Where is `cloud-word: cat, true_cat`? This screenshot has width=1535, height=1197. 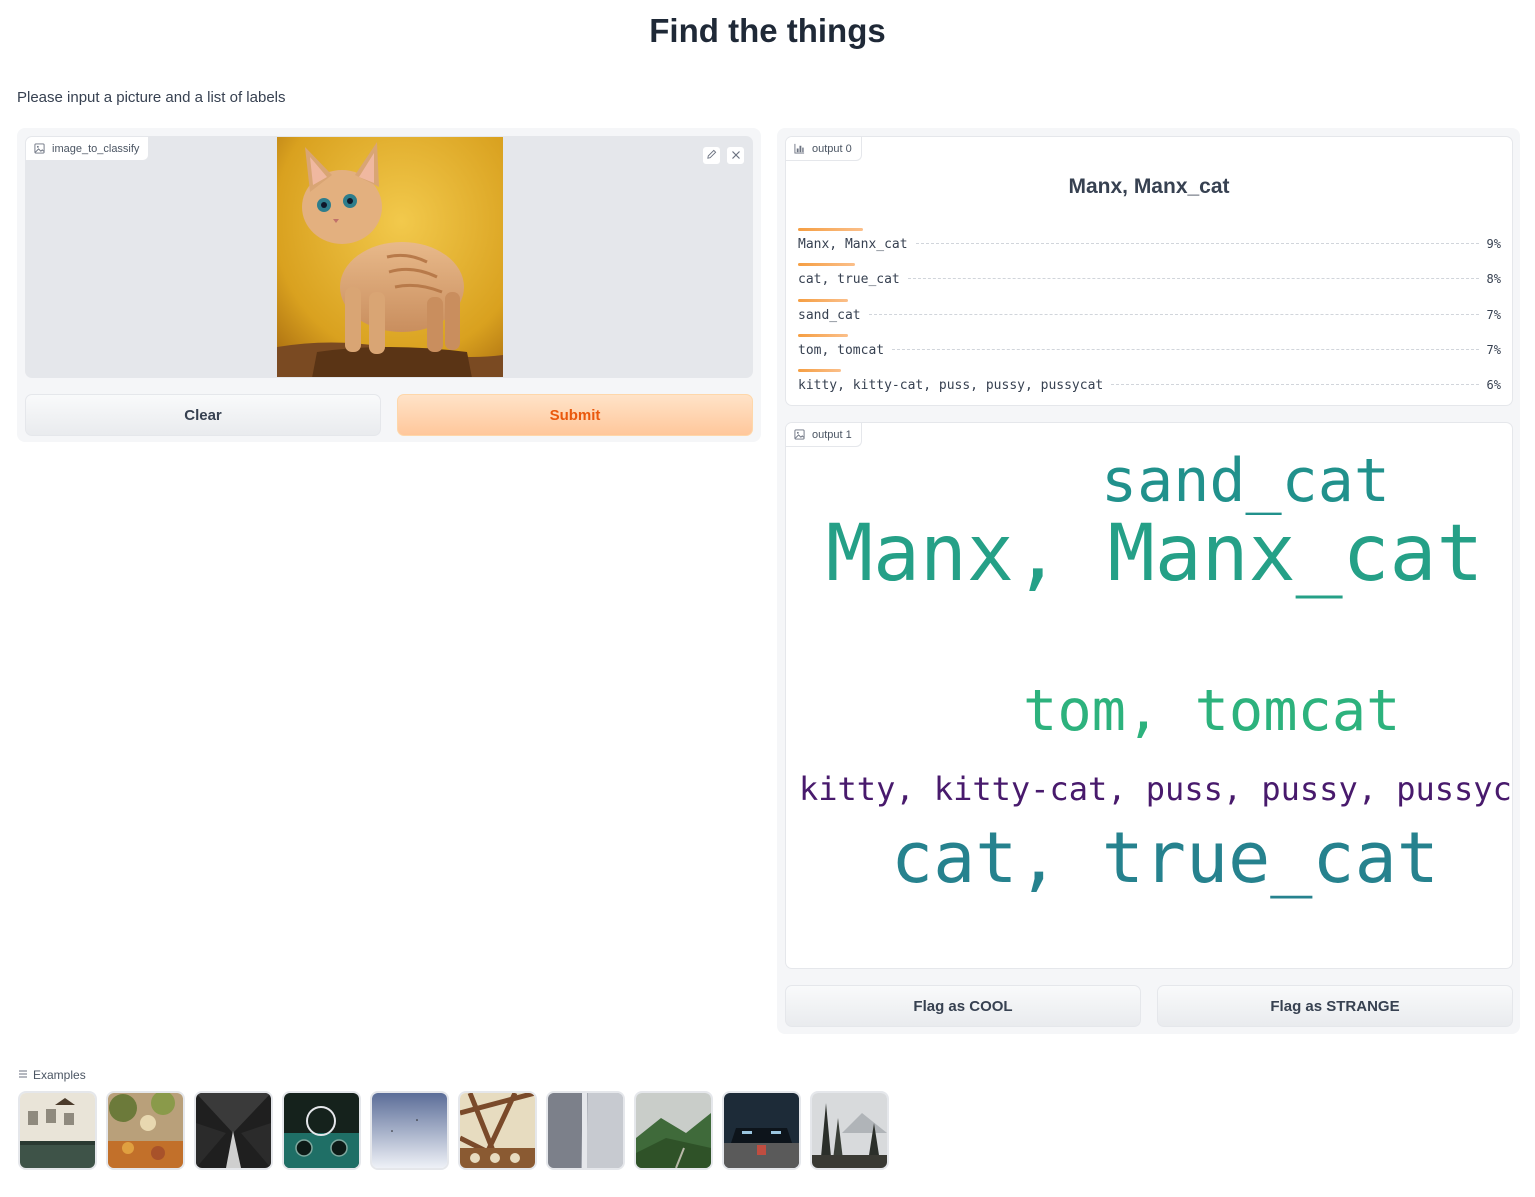 cloud-word: cat, true_cat is located at coordinates (1165, 858).